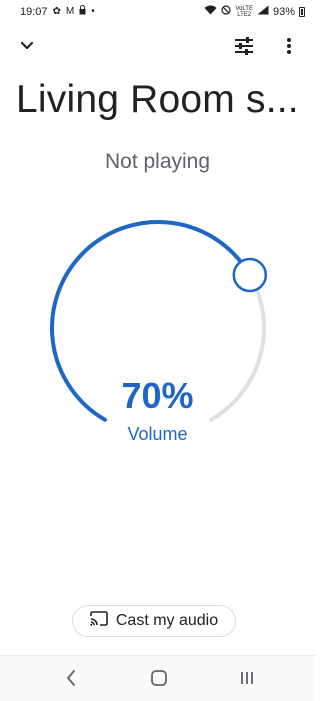  Describe the element at coordinates (82, 12) in the screenshot. I see `lock-icon` at that location.